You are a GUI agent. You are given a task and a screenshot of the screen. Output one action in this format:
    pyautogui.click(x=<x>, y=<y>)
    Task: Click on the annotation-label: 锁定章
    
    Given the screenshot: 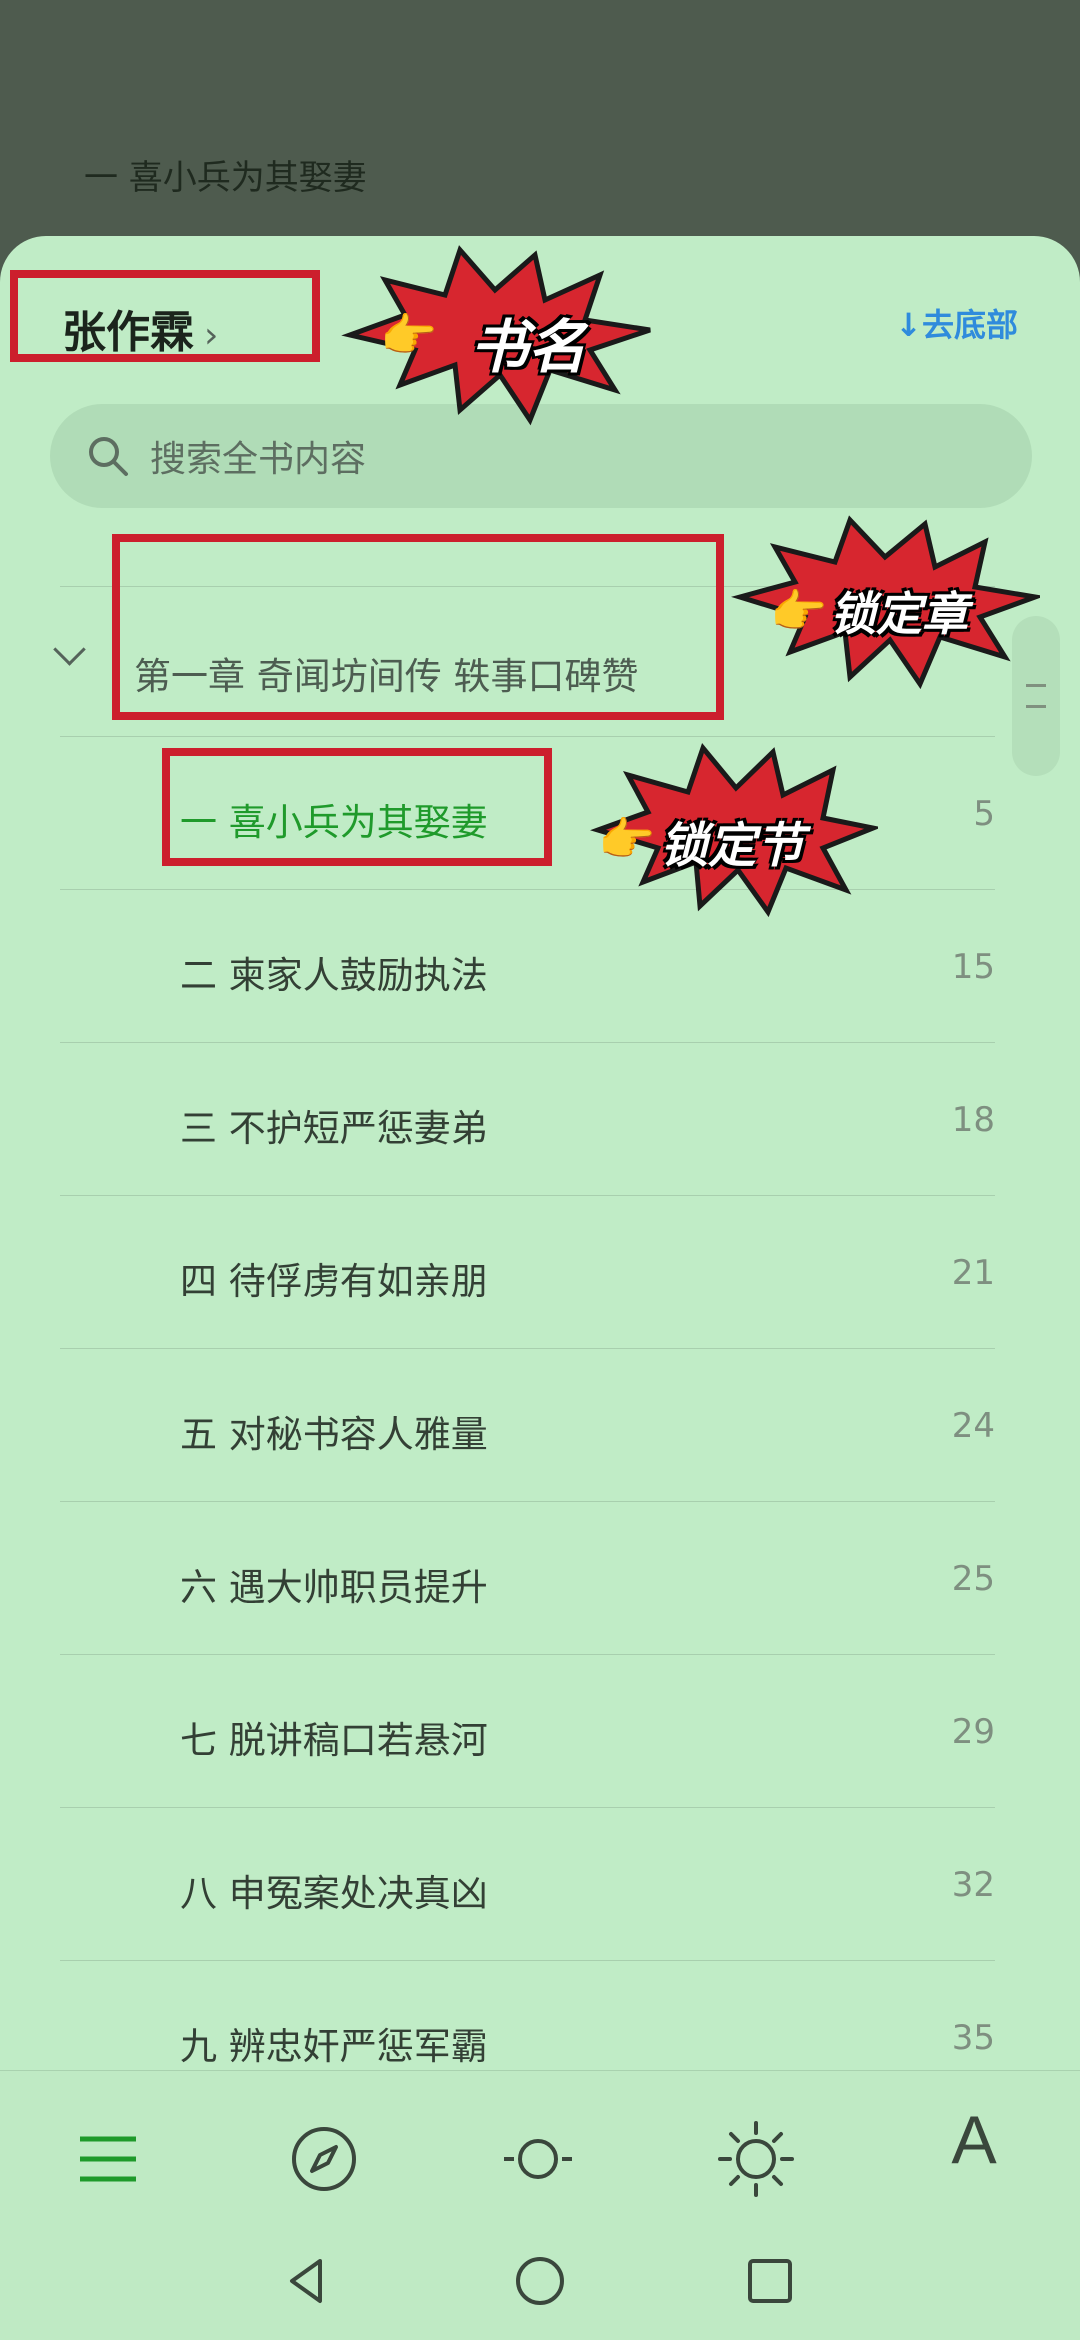 What is the action you would take?
    pyautogui.click(x=899, y=614)
    